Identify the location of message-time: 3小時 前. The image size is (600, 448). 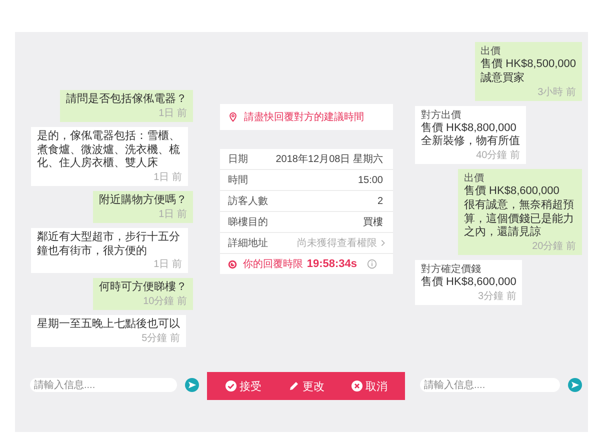
(556, 92).